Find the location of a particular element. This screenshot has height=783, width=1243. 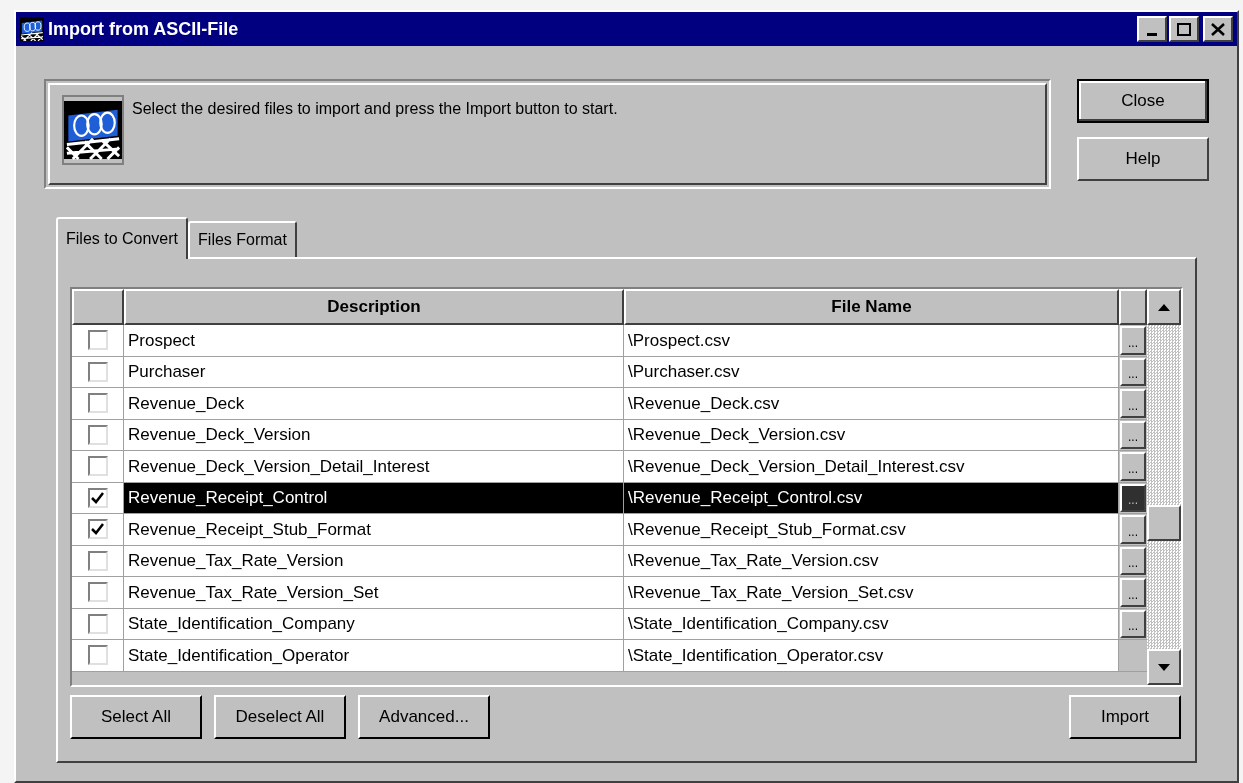

table-cell: Prospect is located at coordinates (374, 340).